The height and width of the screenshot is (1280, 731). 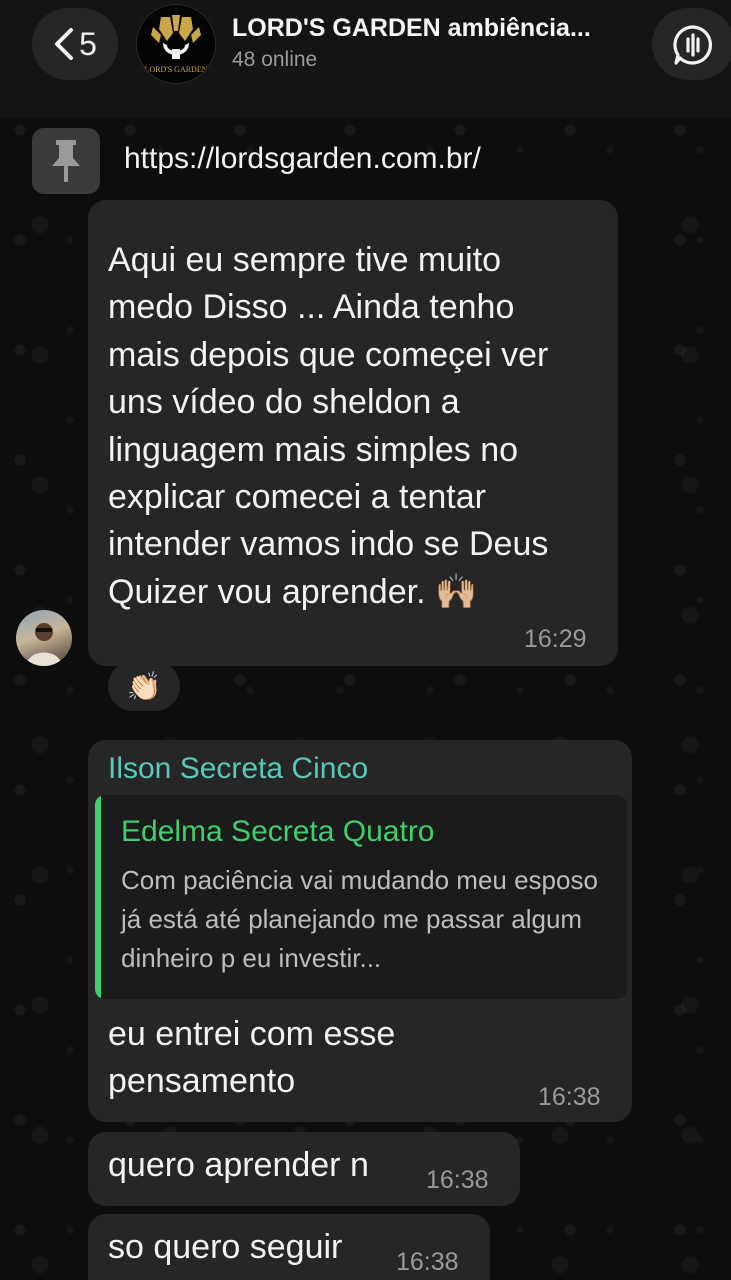 What do you see at coordinates (328, 354) in the screenshot?
I see `message-line: mais depois que começei ver` at bounding box center [328, 354].